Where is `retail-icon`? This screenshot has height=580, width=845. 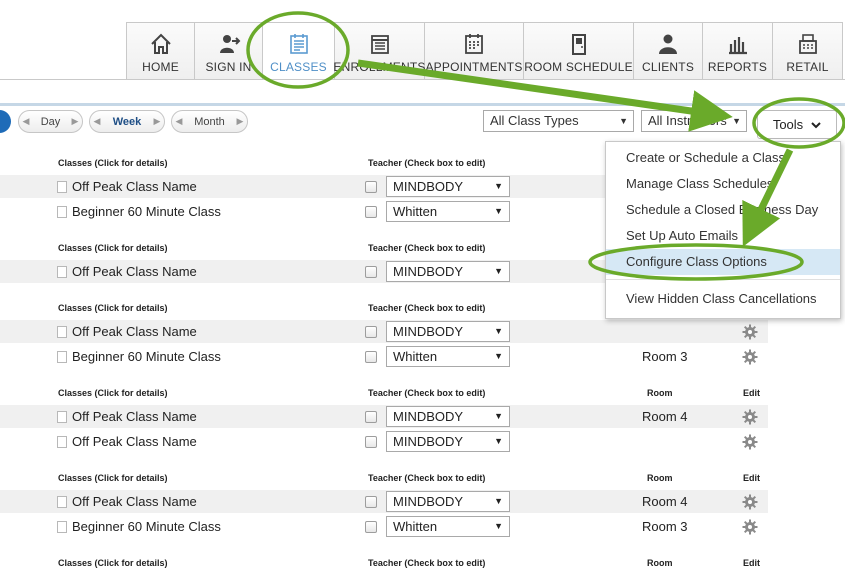
retail-icon is located at coordinates (807, 44).